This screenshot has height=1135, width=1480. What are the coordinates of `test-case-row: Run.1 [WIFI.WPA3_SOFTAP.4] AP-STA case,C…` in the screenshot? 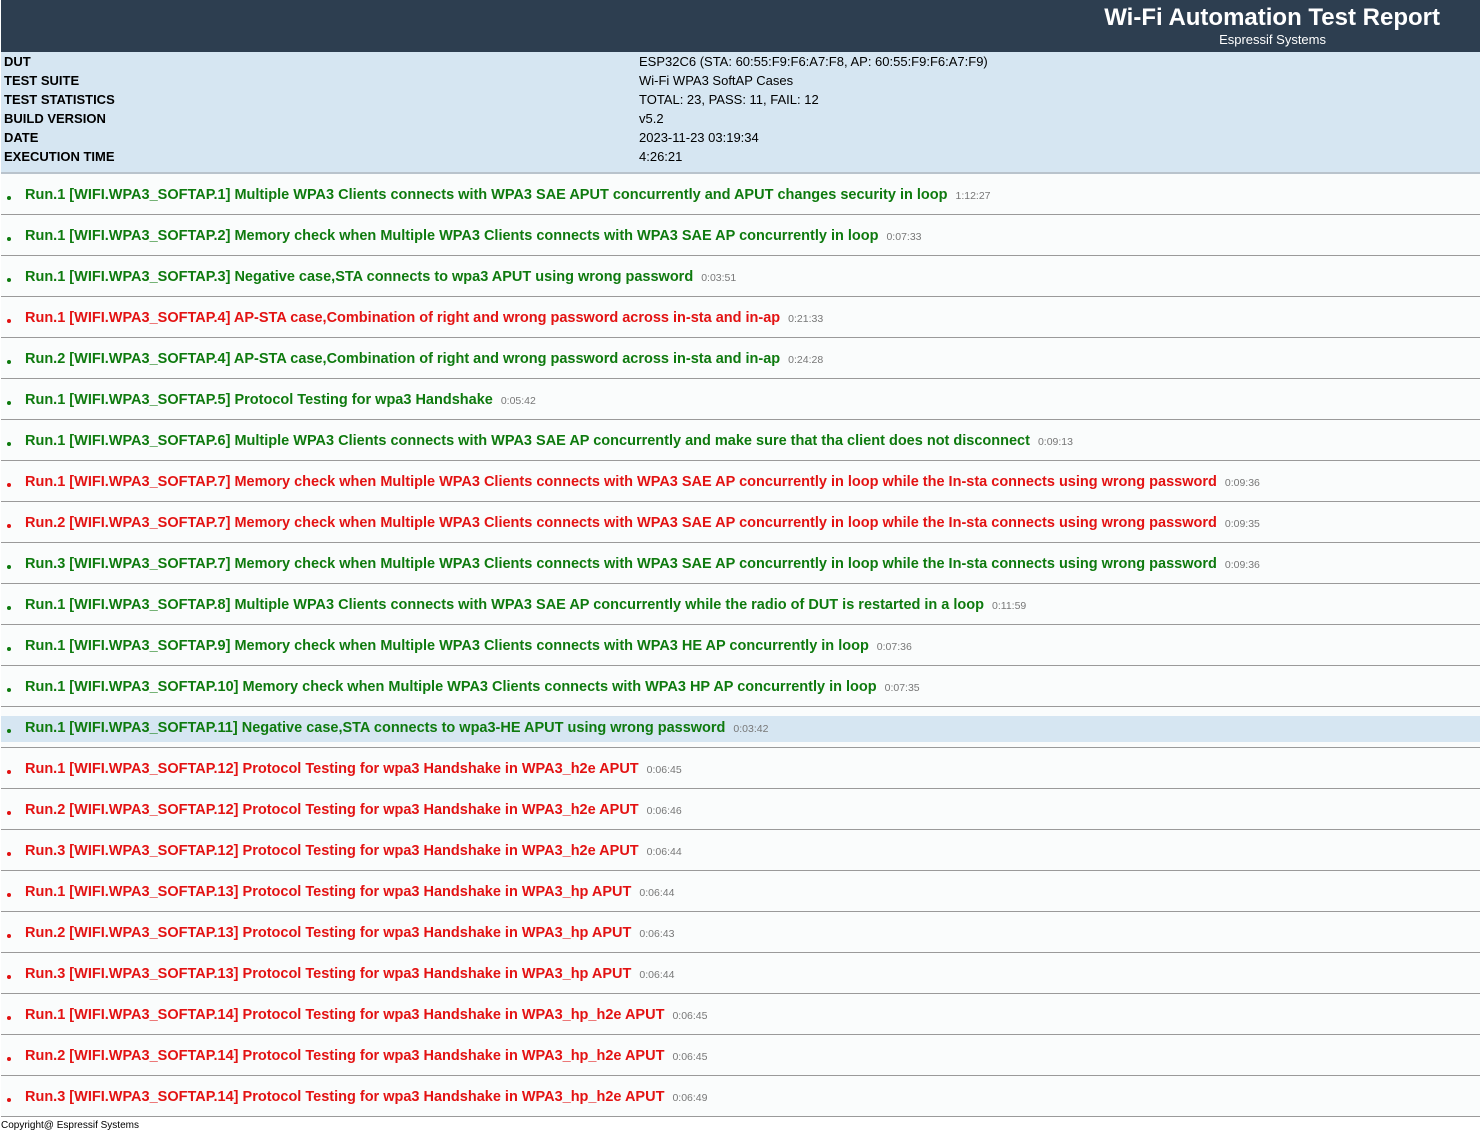 It's located at (740, 317).